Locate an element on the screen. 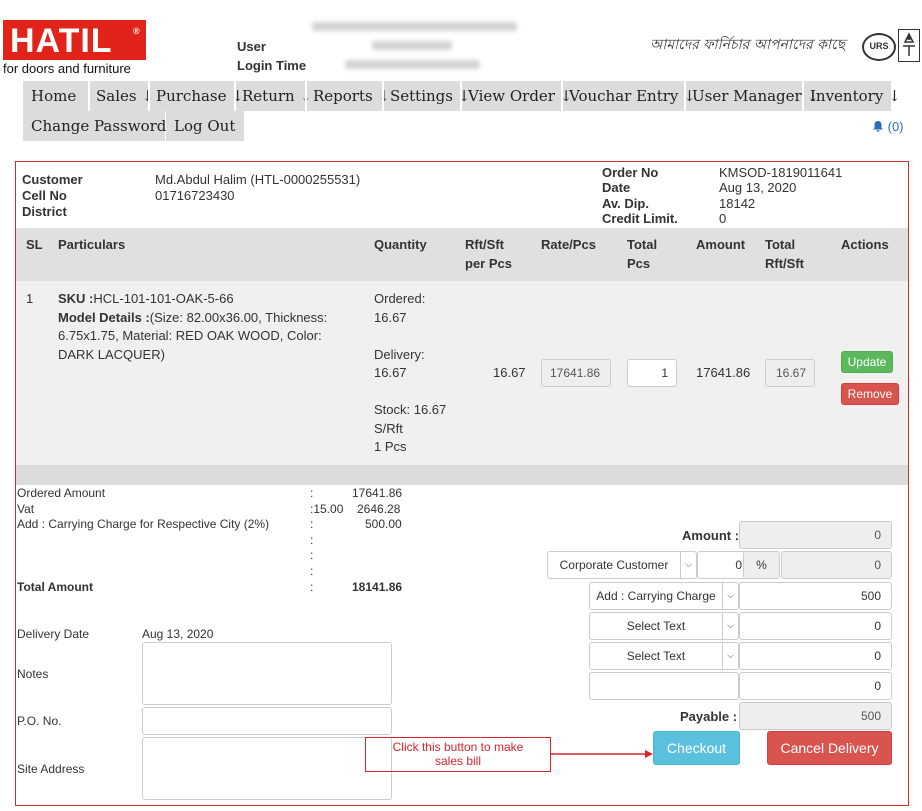 The width and height of the screenshot is (922, 811). ordered-amount-label: Ordered Amount is located at coordinates (61, 493).